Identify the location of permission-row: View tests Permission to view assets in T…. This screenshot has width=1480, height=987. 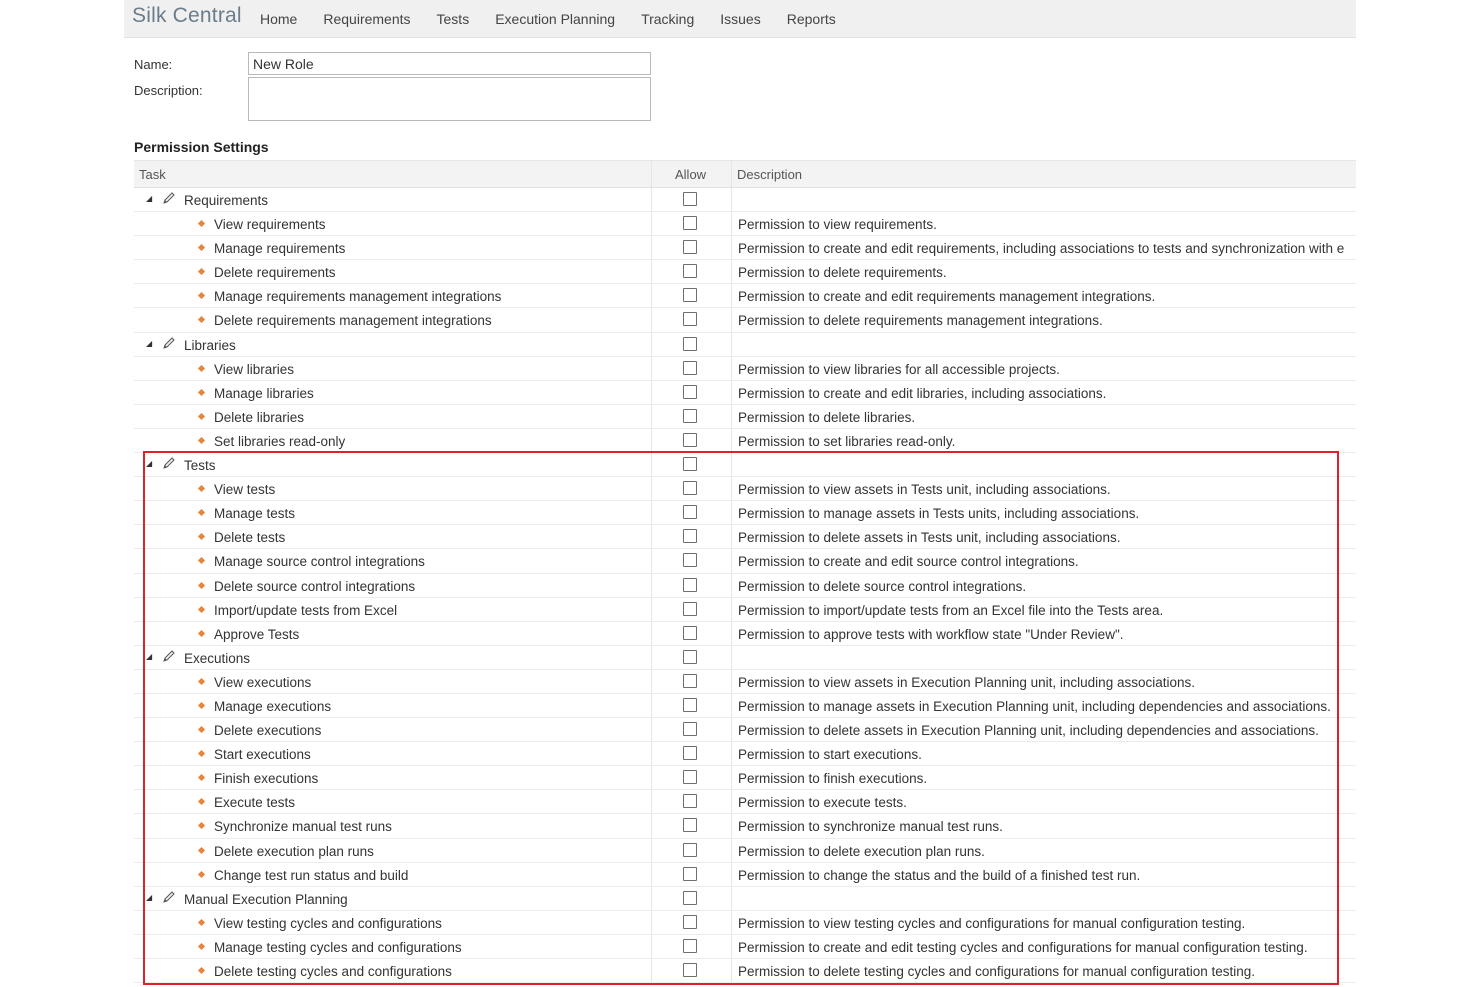
(745, 489).